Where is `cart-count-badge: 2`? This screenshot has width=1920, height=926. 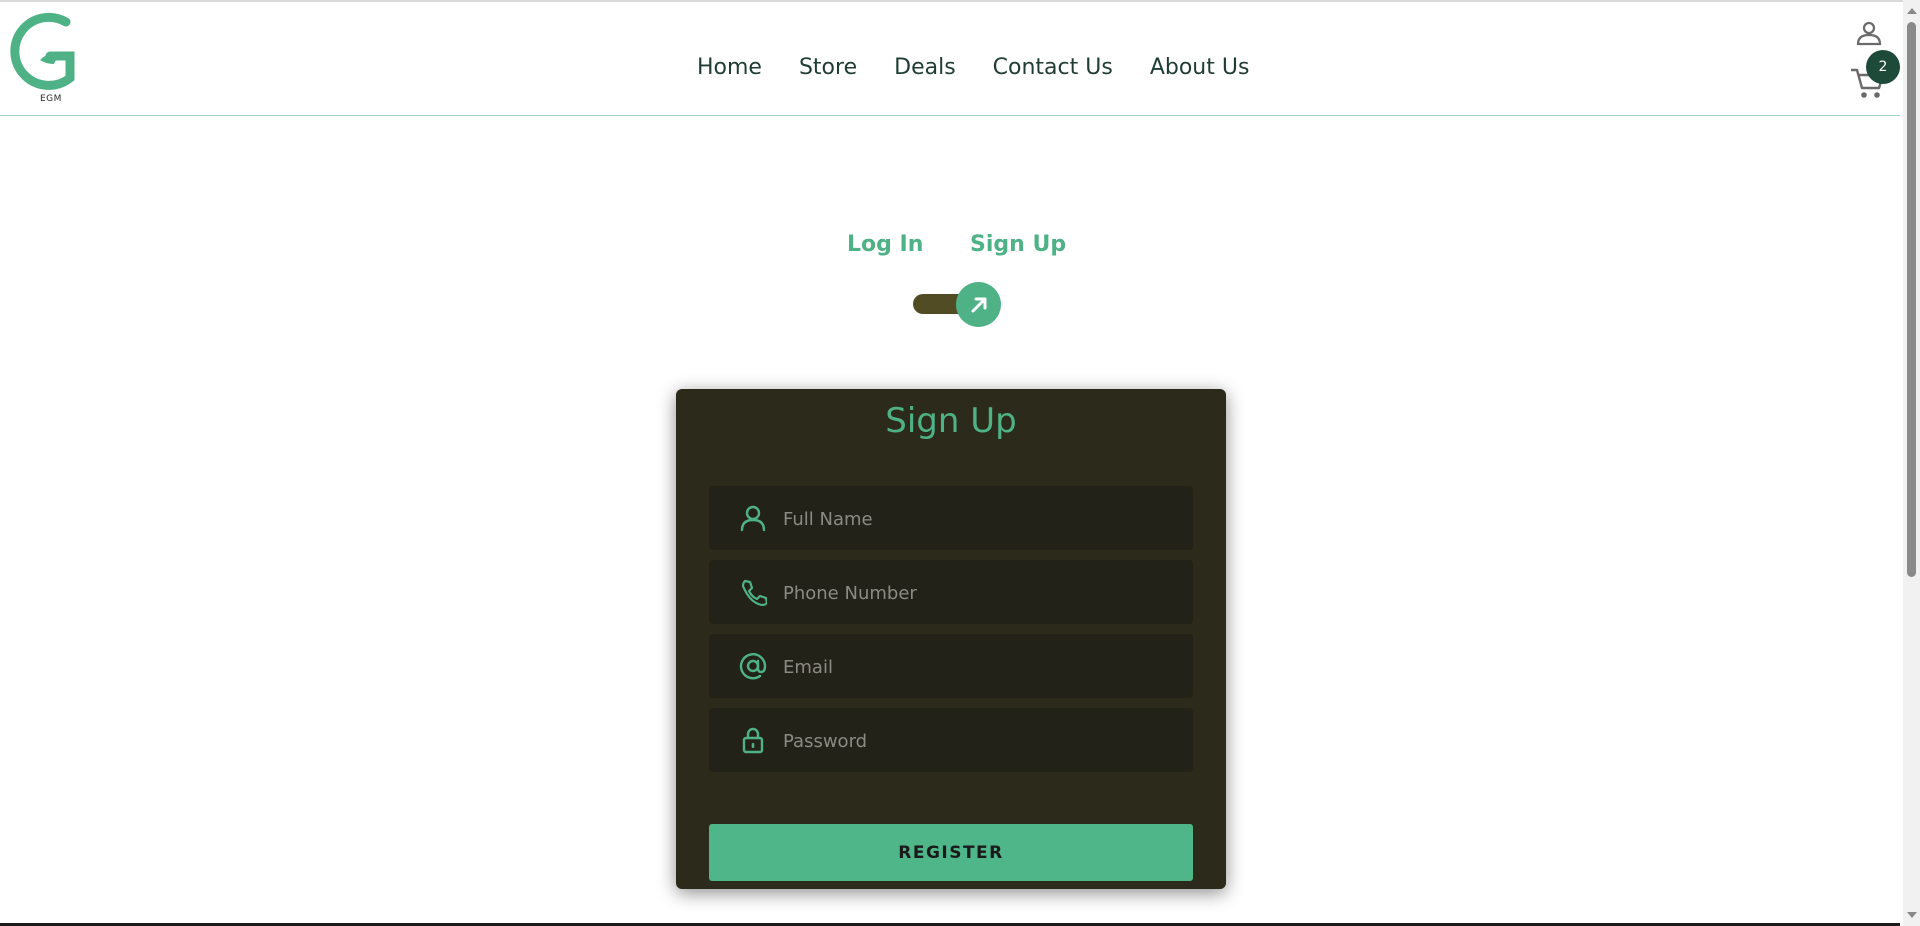
cart-count-badge: 2 is located at coordinates (1883, 67).